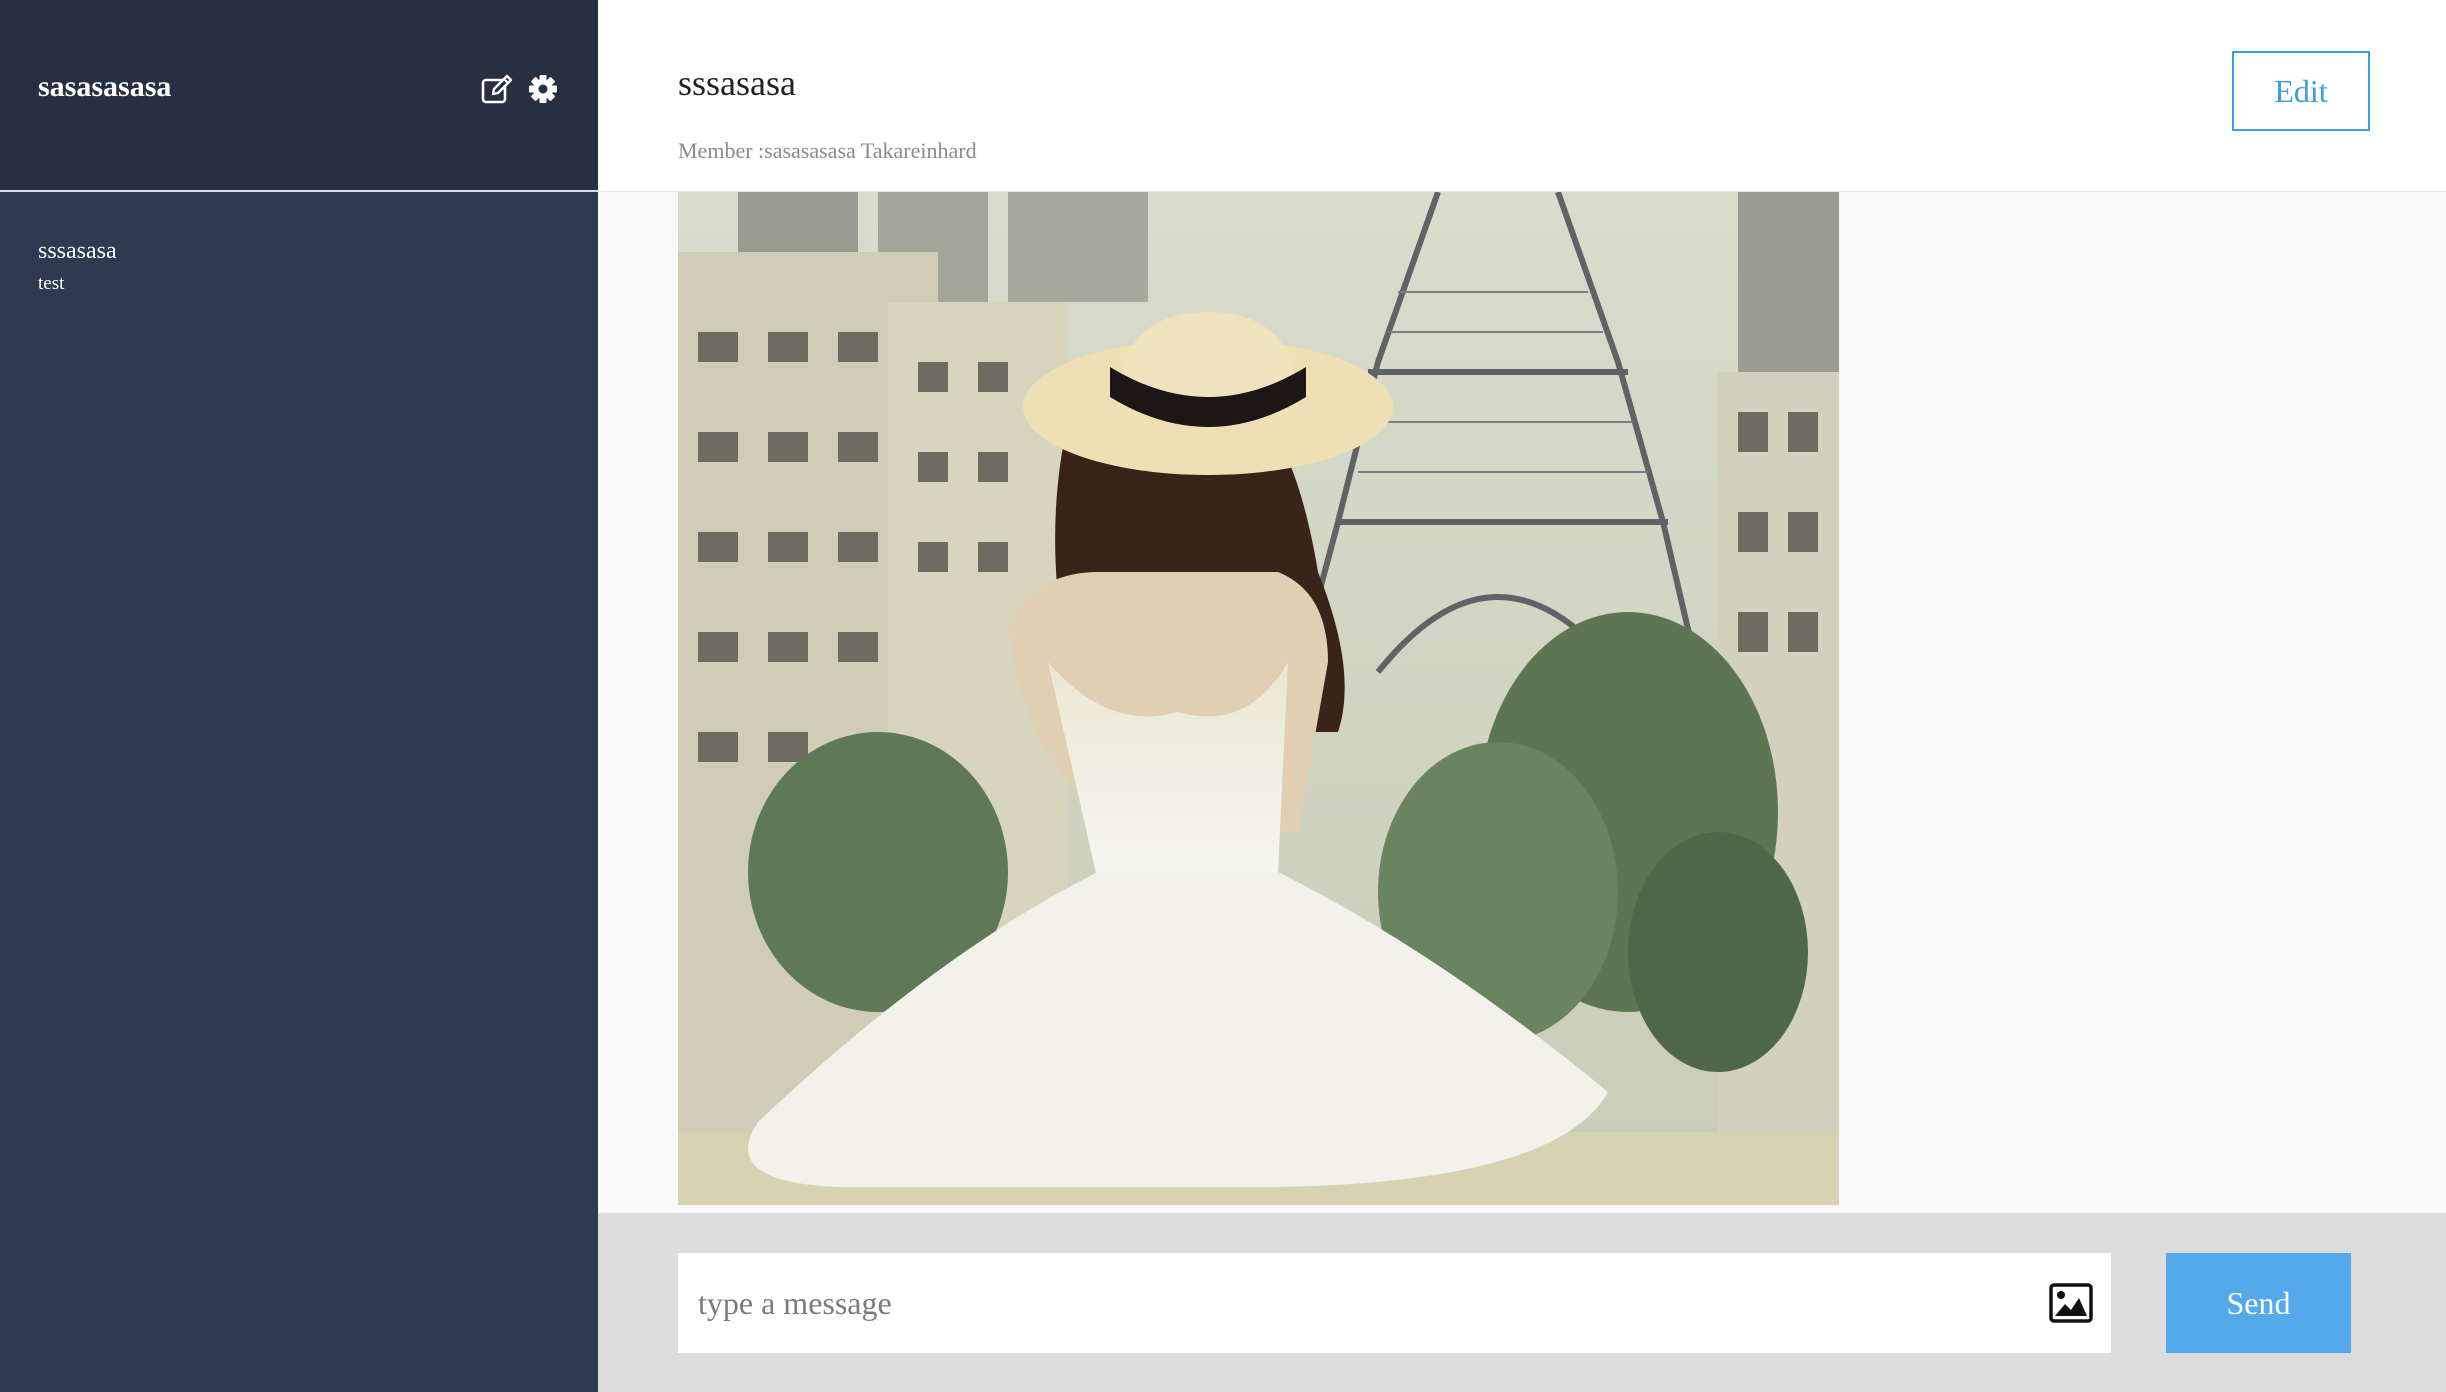 This screenshot has width=2446, height=1392. I want to click on chat-title: sssasasa, so click(737, 83).